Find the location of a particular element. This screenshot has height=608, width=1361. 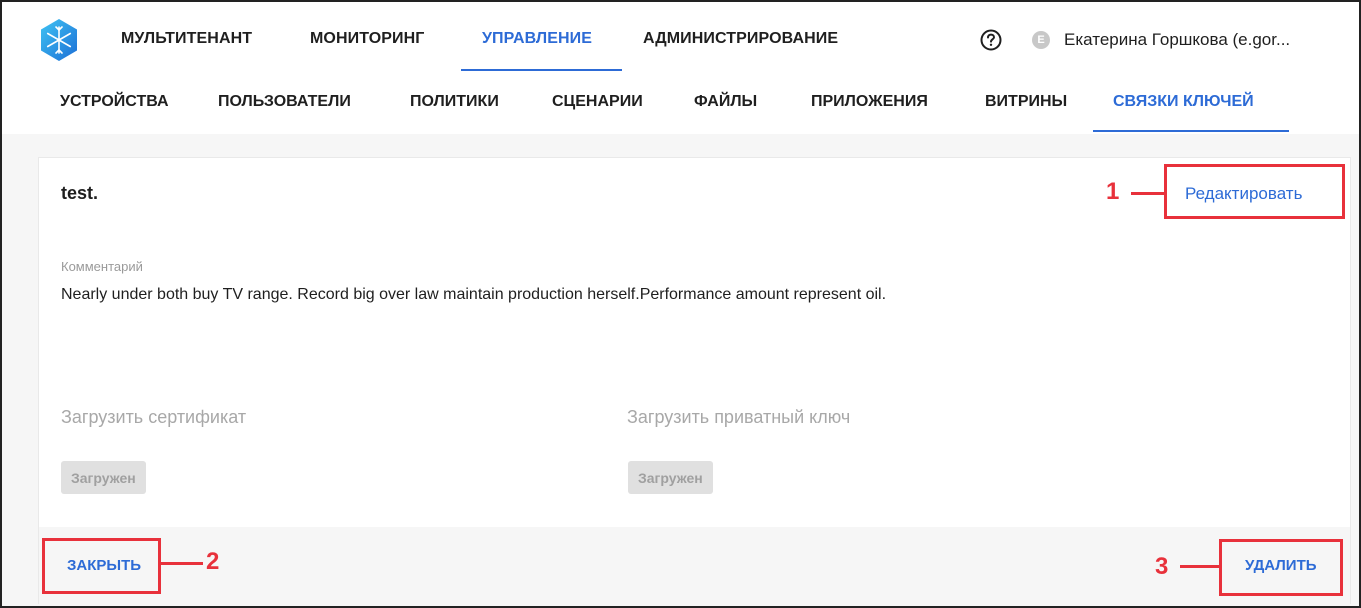

nav-item-multitenant: МУЛЬТИТЕНАНТ is located at coordinates (186, 39).